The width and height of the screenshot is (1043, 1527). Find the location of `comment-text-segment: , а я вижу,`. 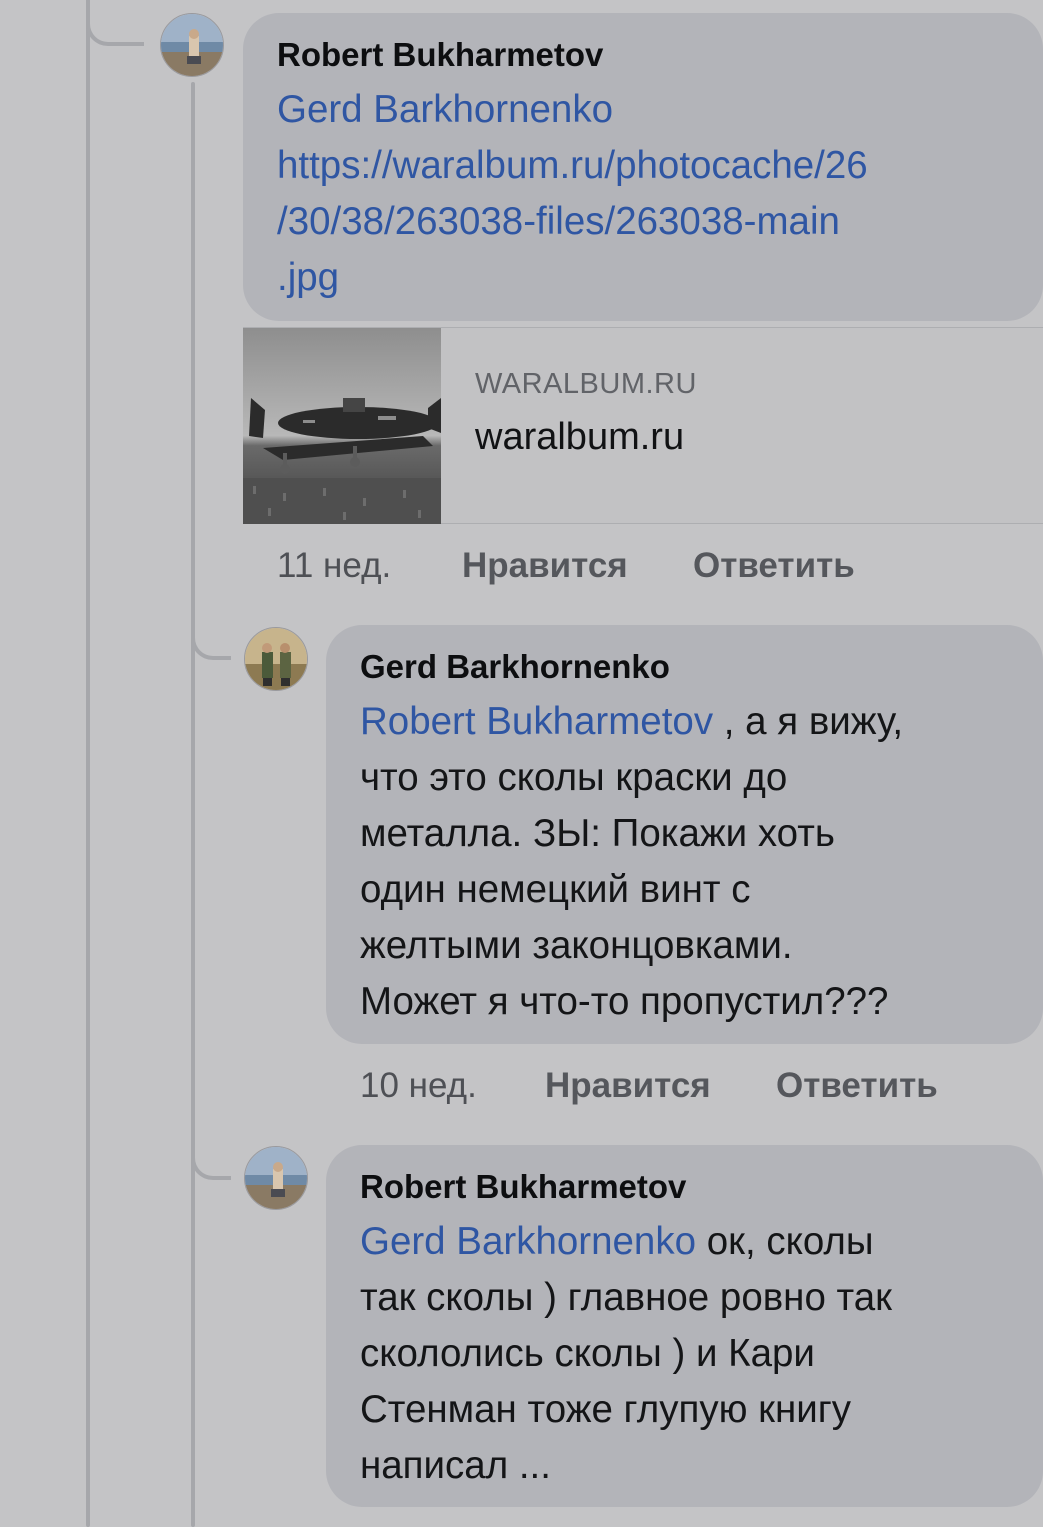

comment-text-segment: , а я вижу, is located at coordinates (808, 721).